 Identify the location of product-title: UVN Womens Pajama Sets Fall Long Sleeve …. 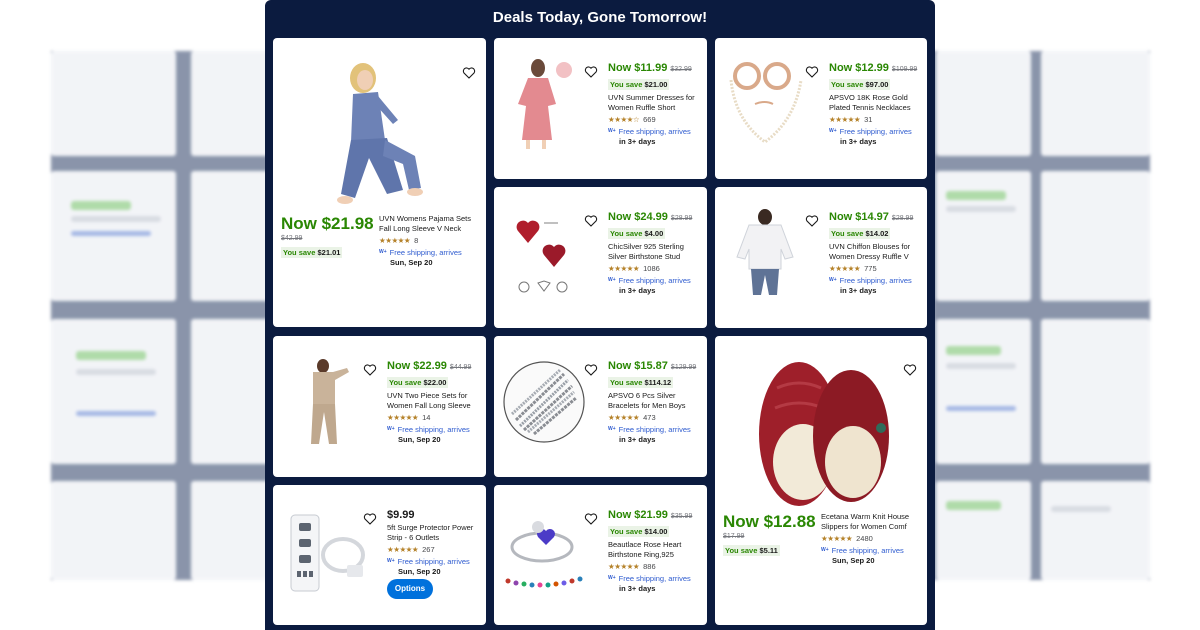
(429, 223).